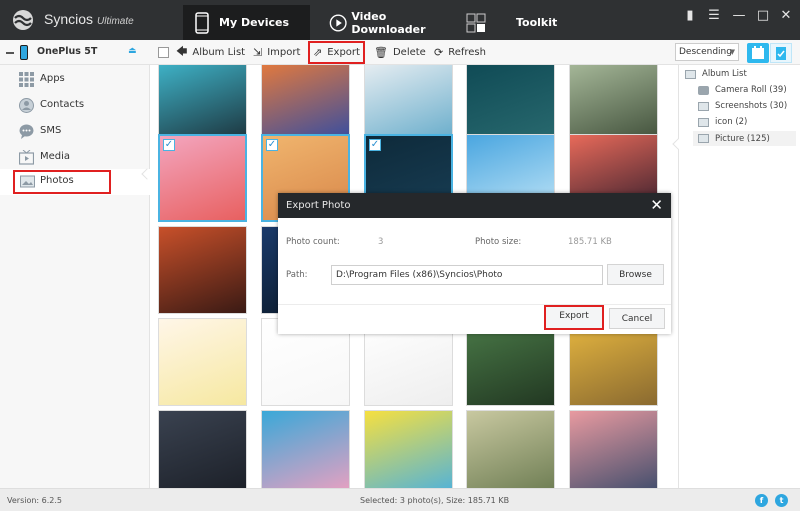  I want to click on sort-value: Descending, so click(705, 52).